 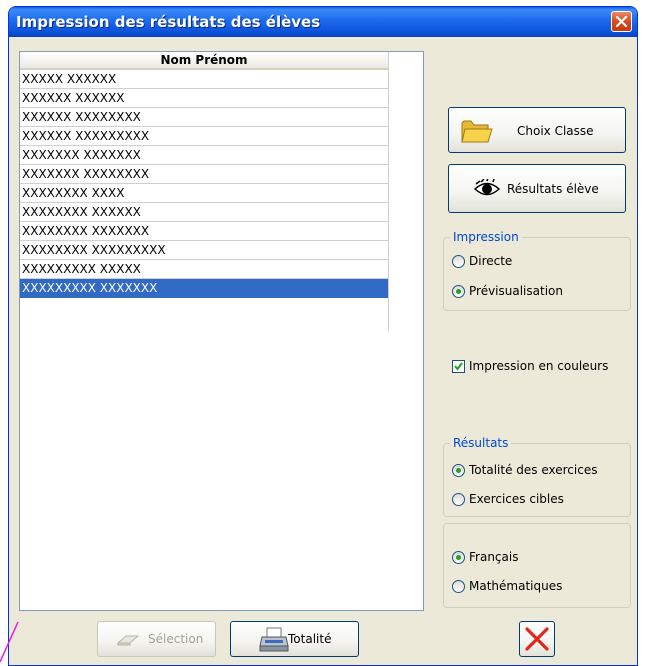 What do you see at coordinates (555, 131) in the screenshot?
I see `choix-classe-label: Choix Classe` at bounding box center [555, 131].